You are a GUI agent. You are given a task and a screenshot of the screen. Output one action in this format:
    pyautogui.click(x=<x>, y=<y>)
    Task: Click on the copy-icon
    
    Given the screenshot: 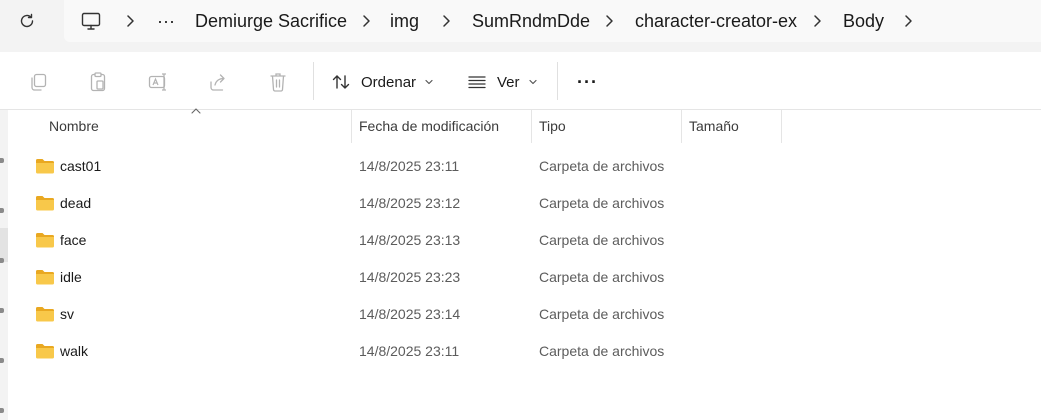 What is the action you would take?
    pyautogui.click(x=38, y=82)
    